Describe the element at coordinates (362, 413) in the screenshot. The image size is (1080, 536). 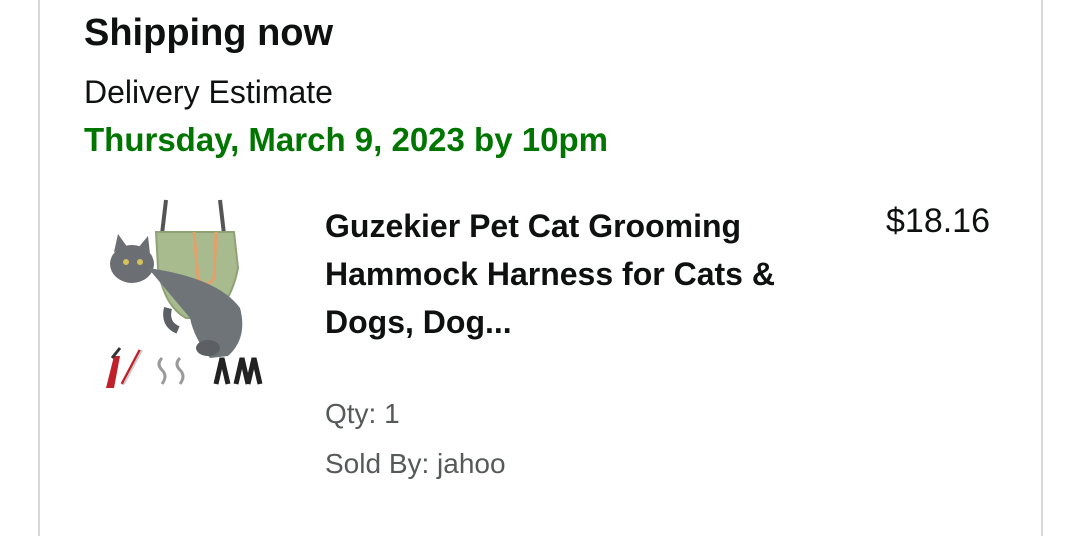
I see `item-quantity: Qty: 1` at that location.